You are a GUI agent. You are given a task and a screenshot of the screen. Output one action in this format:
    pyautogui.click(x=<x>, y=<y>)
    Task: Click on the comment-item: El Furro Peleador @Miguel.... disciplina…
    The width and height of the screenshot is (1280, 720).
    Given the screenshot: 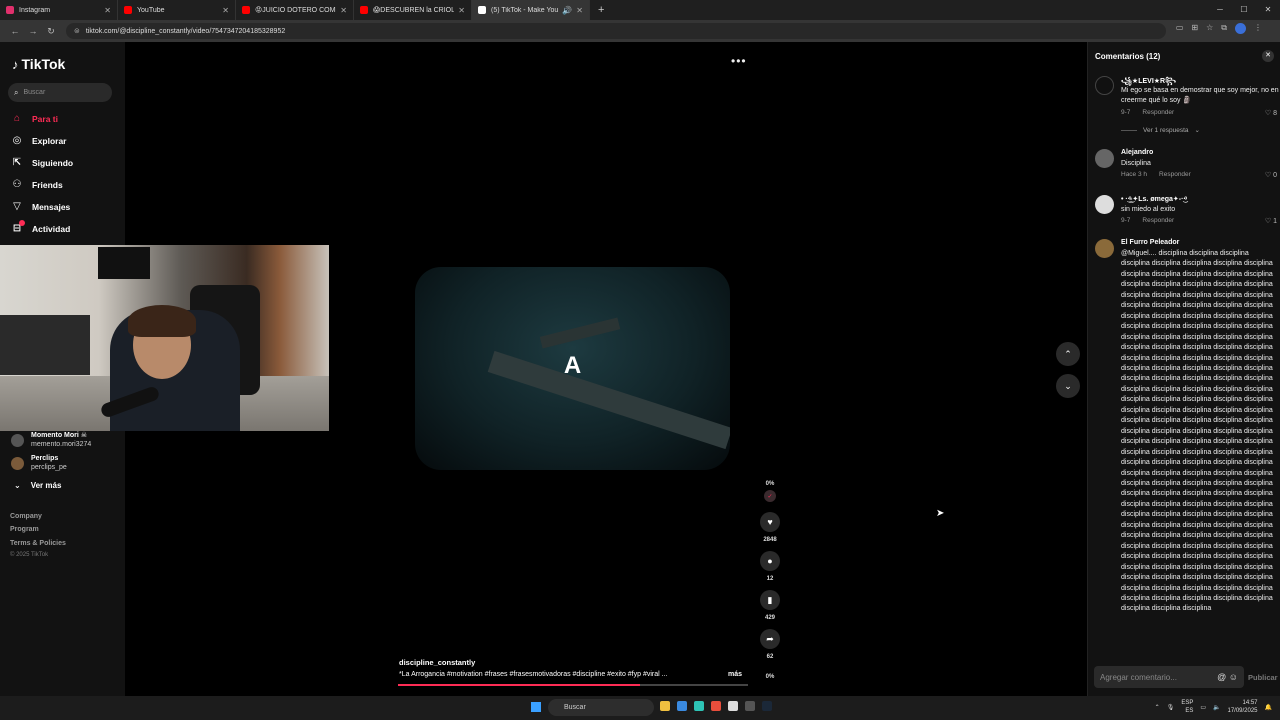 What is the action you would take?
    pyautogui.click(x=1187, y=449)
    